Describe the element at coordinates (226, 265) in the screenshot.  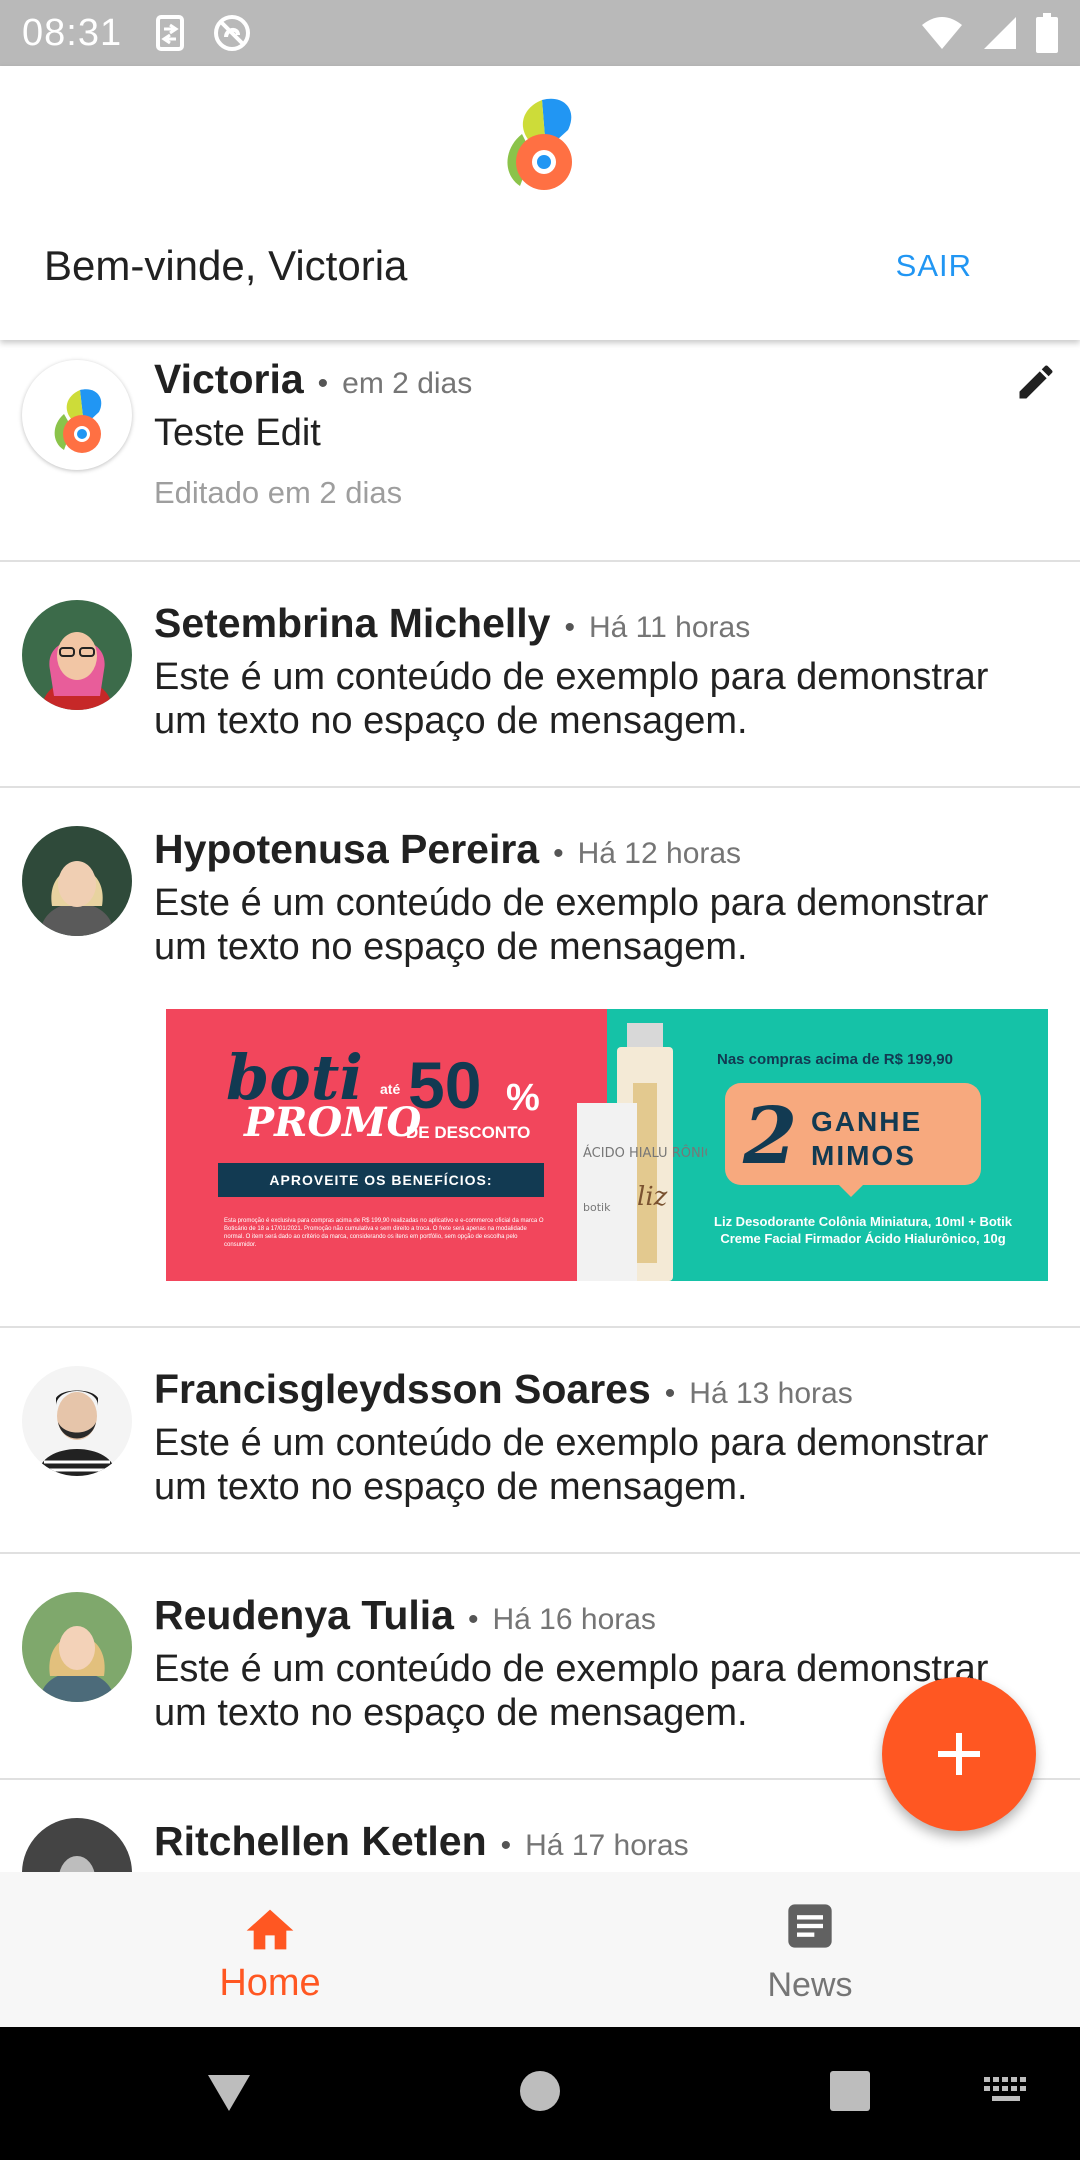
I see `welcome-text: Bem-vinde, Victoria` at that location.